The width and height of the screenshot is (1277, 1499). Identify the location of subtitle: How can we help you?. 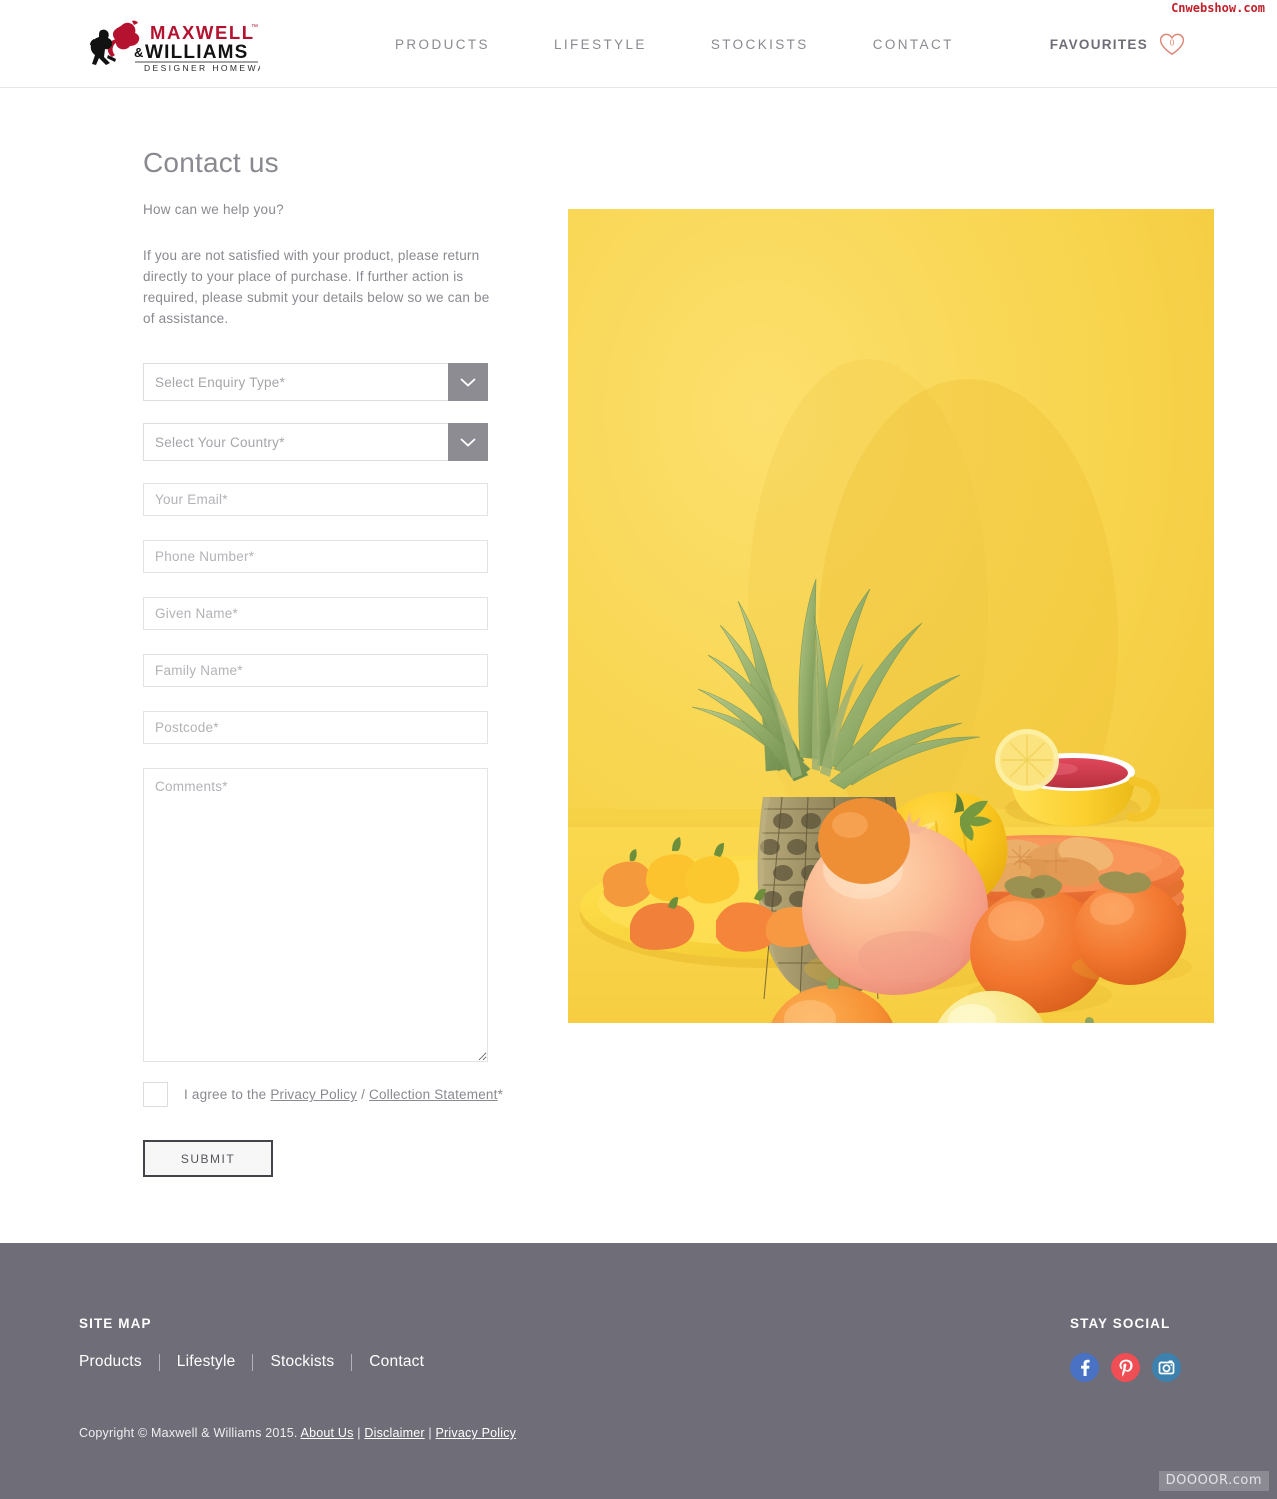
(213, 209).